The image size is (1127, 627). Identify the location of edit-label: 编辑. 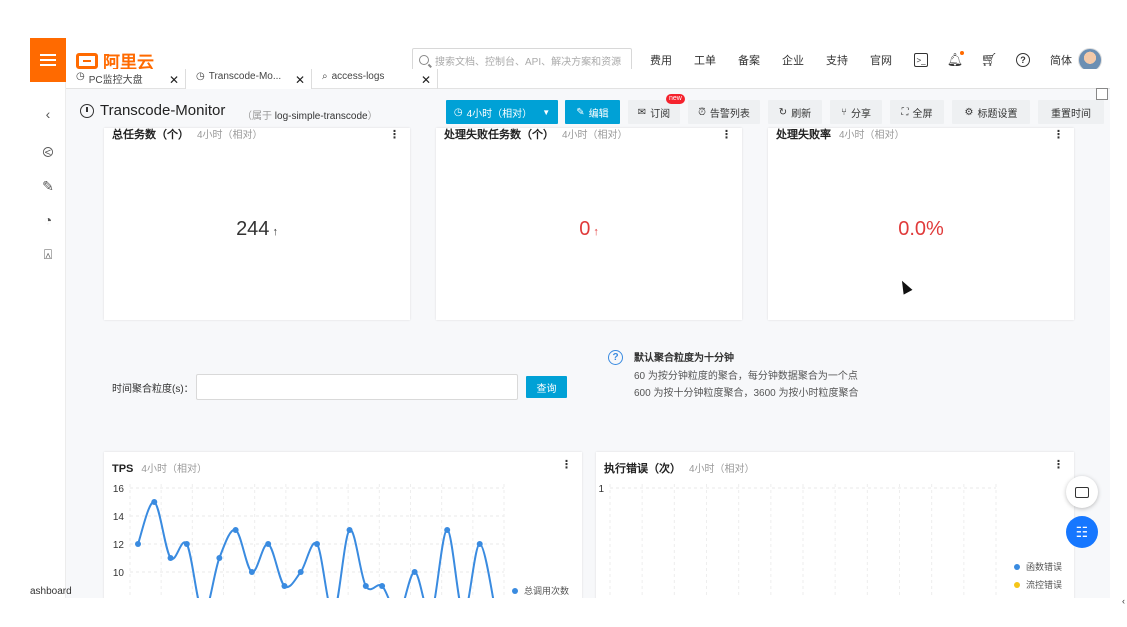
(598, 114).